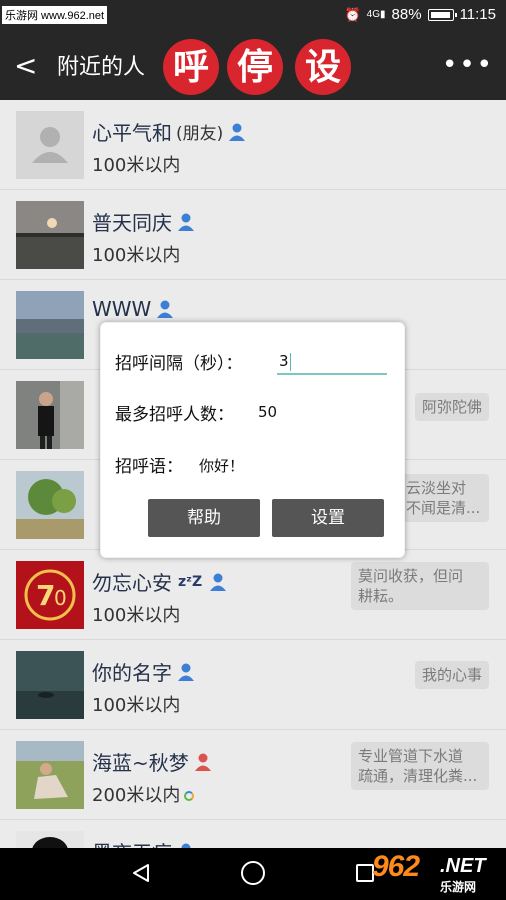  I want to click on watermark: 乐游网 www.962.net, so click(55, 15).